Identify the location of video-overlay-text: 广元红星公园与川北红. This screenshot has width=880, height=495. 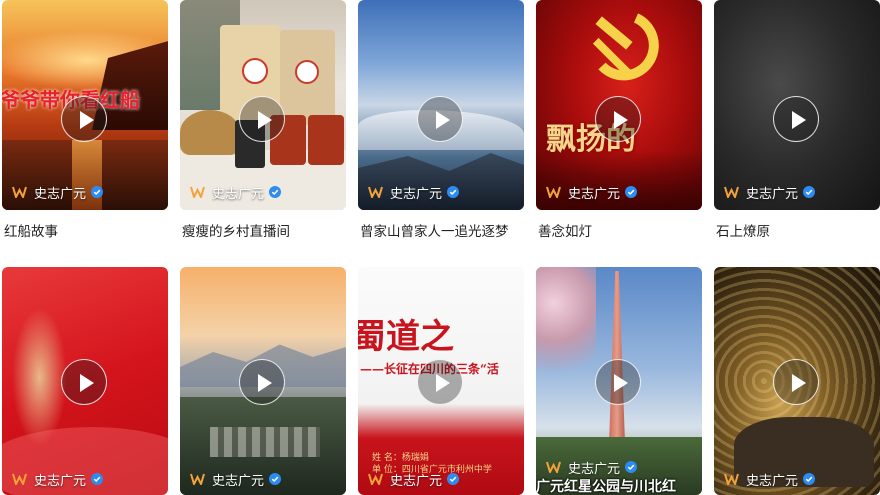
(606, 487).